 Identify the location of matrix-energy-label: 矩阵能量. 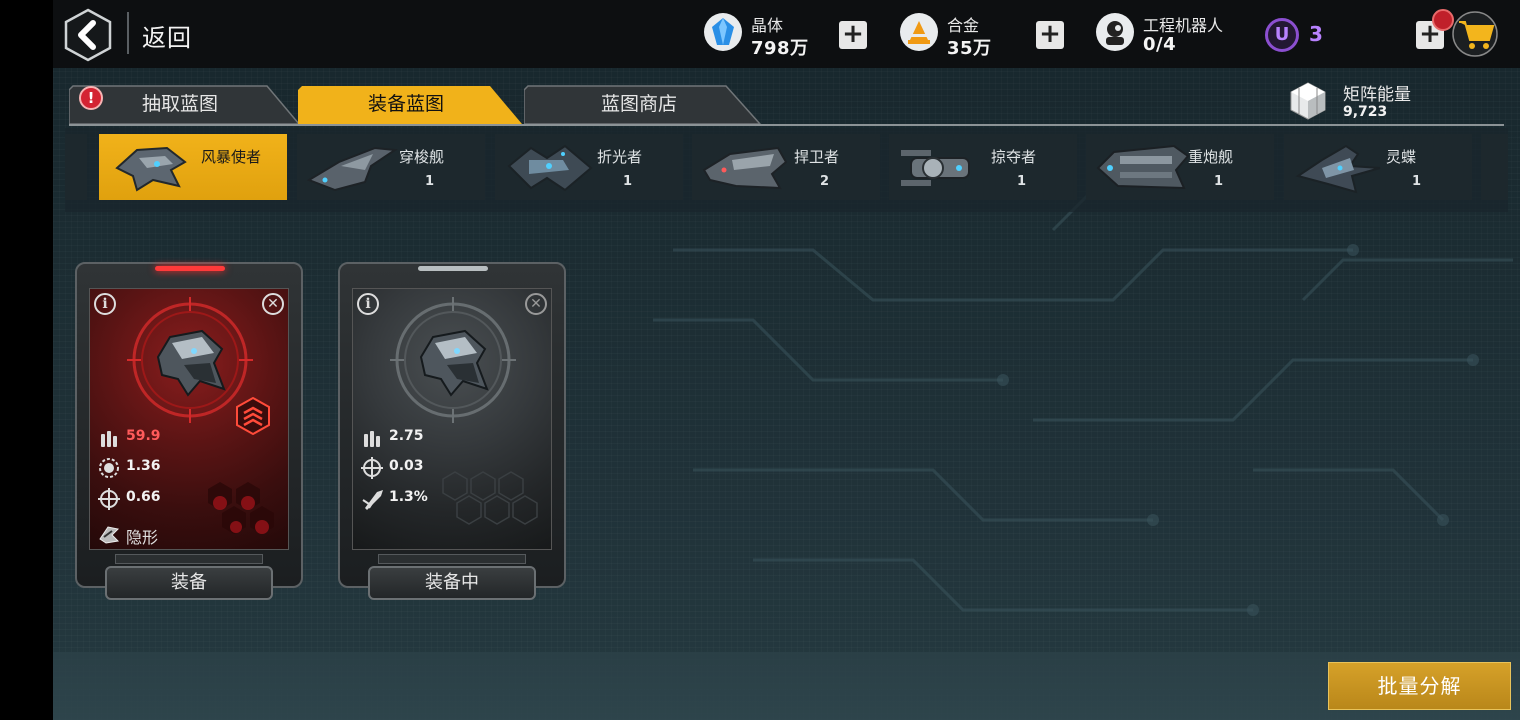
(1377, 95).